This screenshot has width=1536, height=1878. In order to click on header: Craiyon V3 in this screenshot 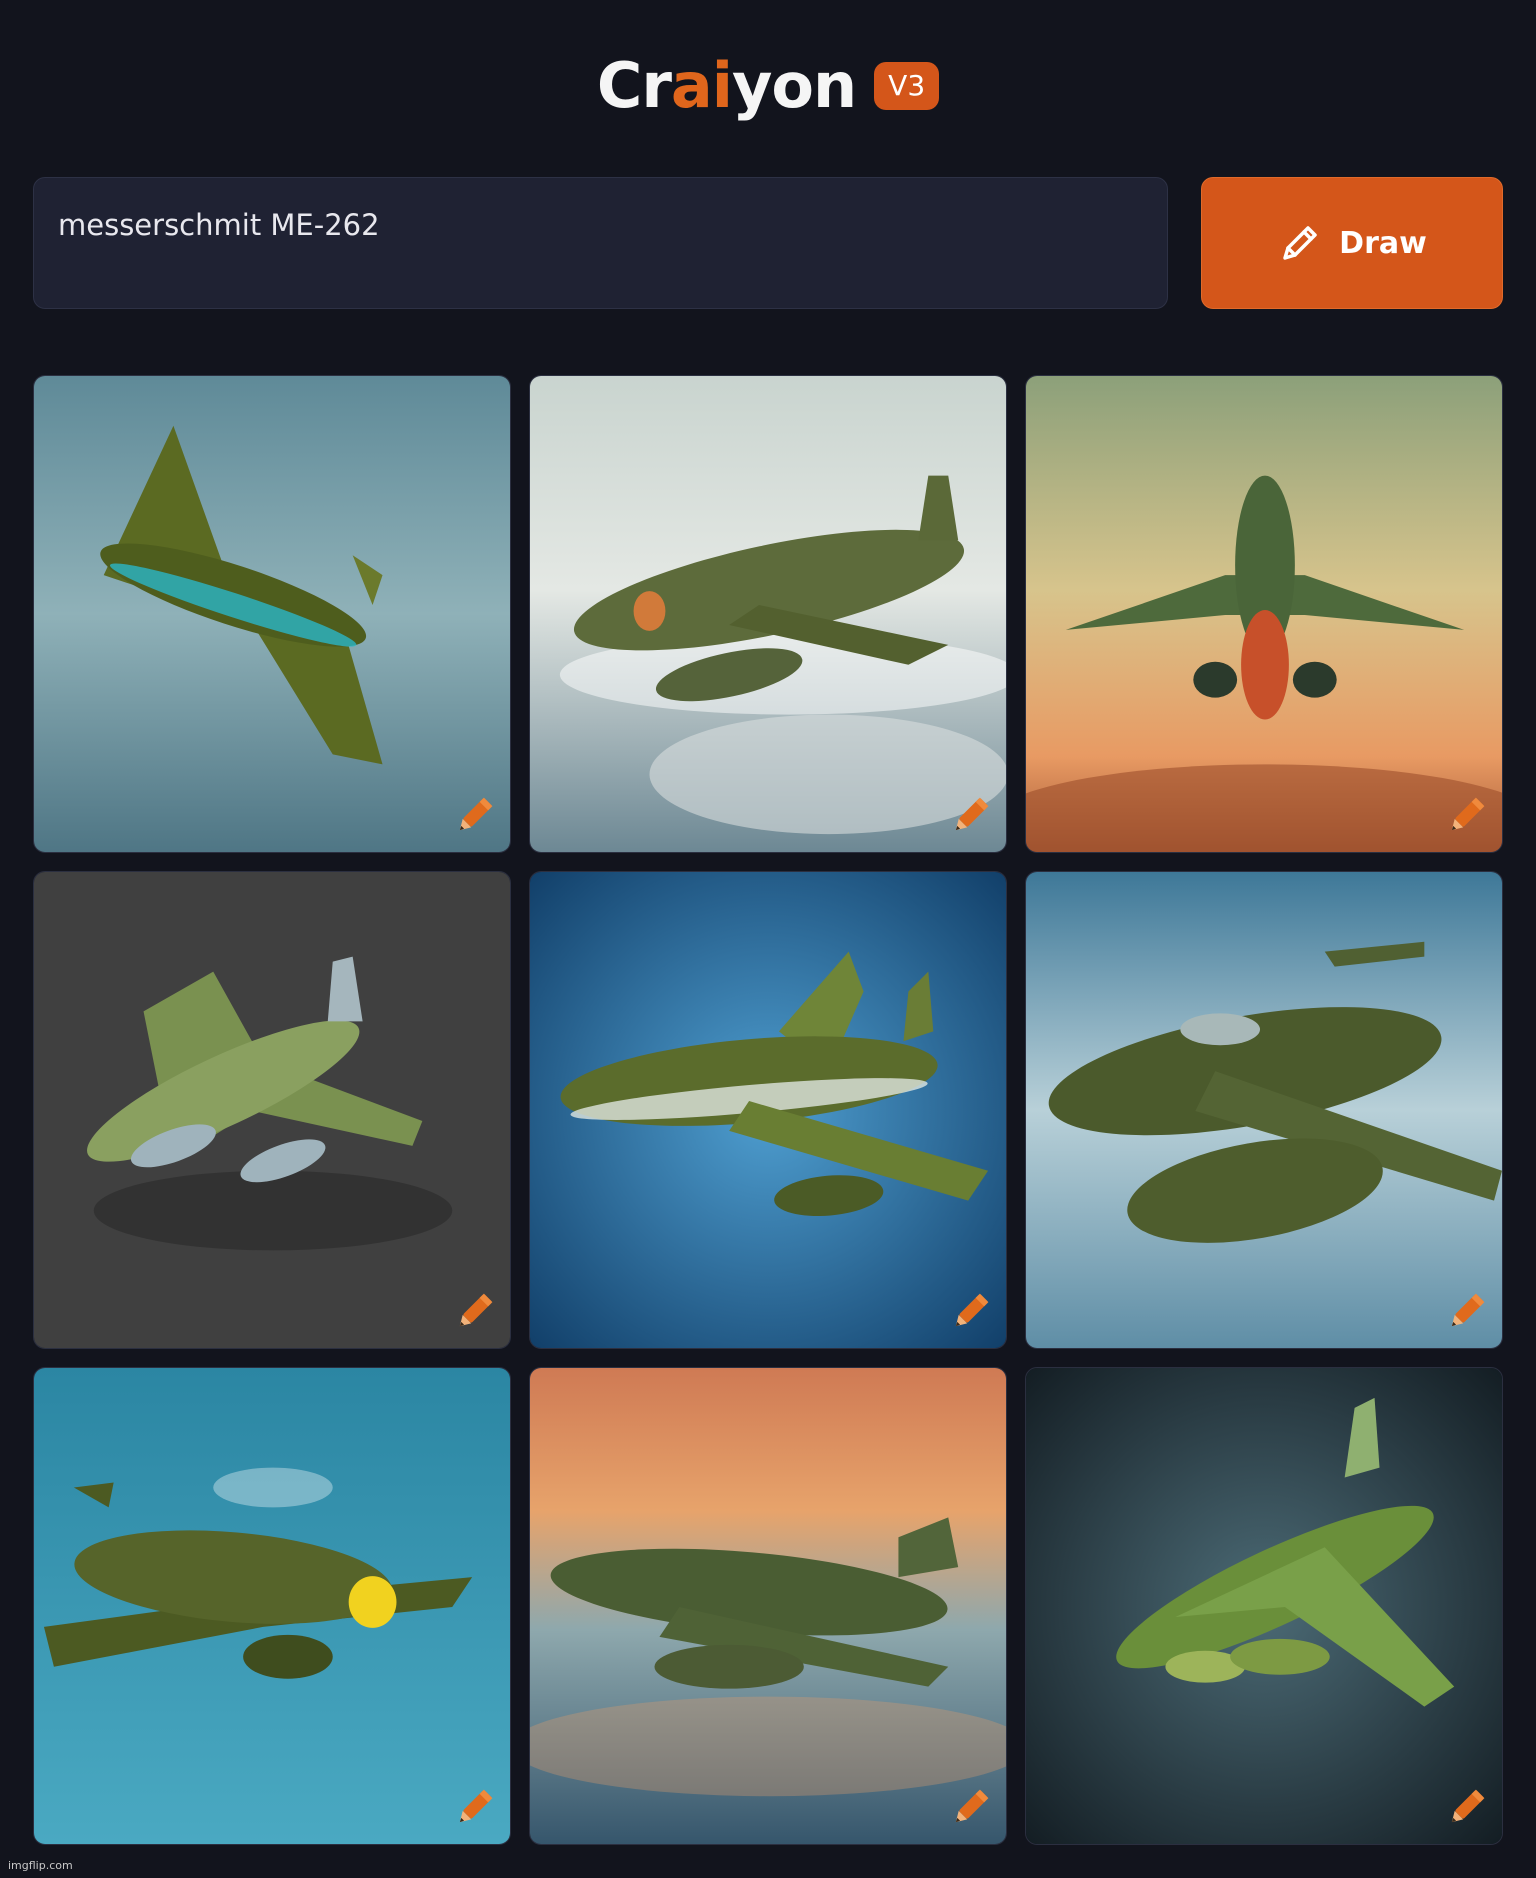, I will do `click(768, 85)`.